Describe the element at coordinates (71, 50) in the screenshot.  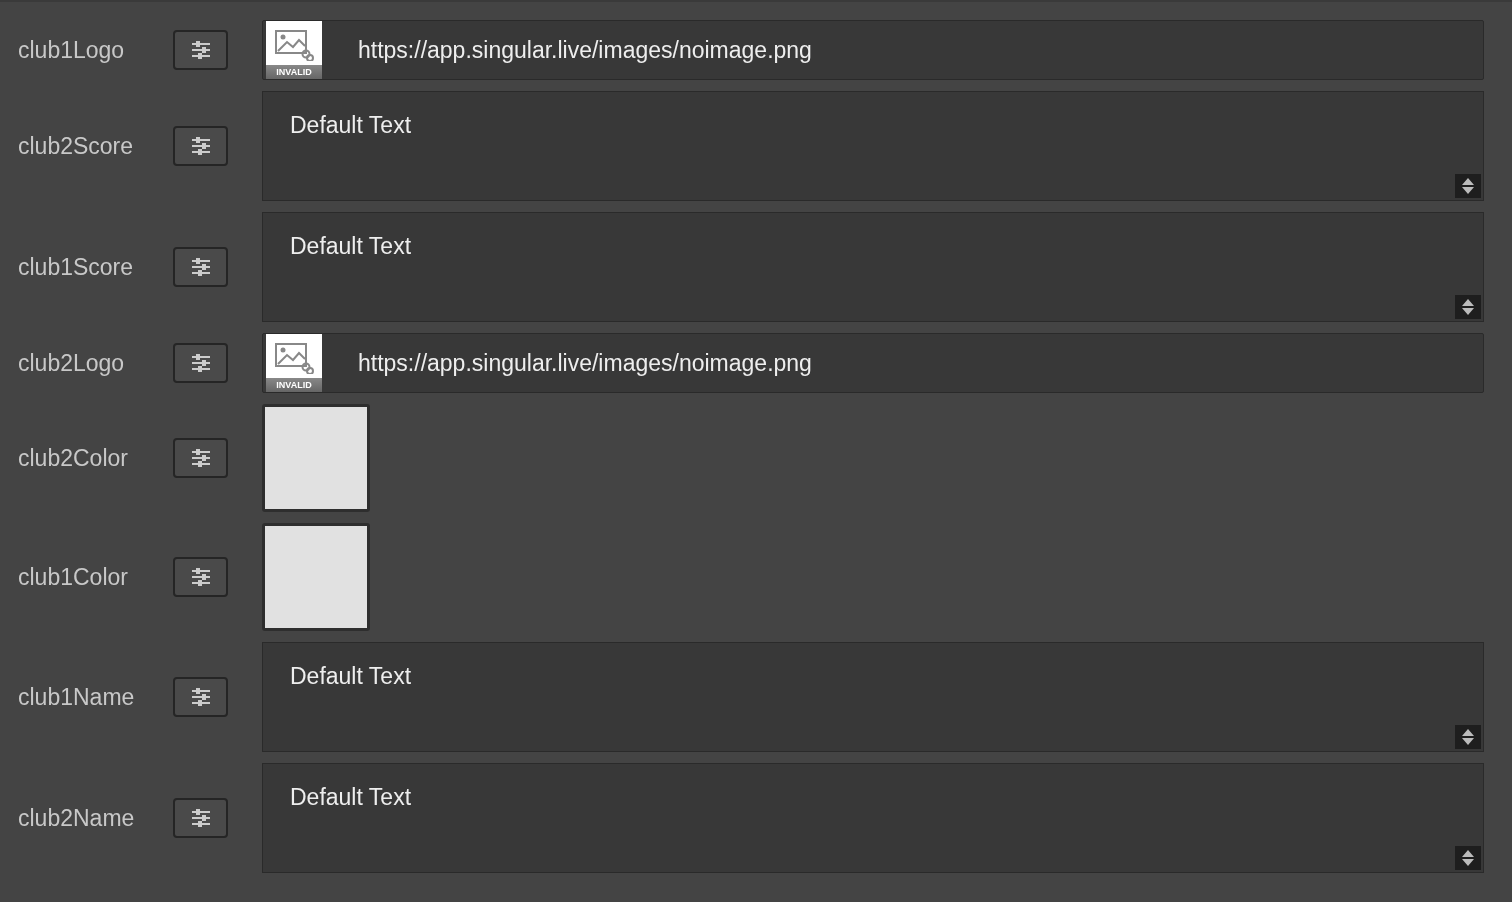
I see `field-label: club1Logo` at that location.